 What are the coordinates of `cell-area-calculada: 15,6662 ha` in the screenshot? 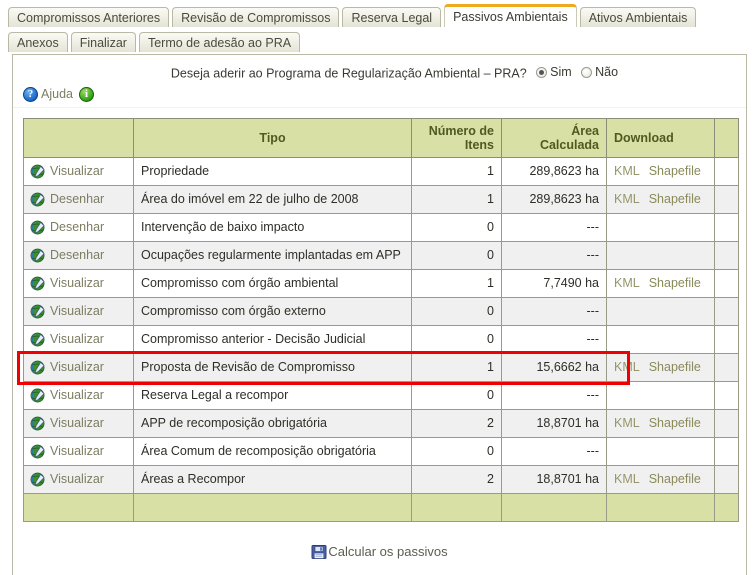 It's located at (554, 367).